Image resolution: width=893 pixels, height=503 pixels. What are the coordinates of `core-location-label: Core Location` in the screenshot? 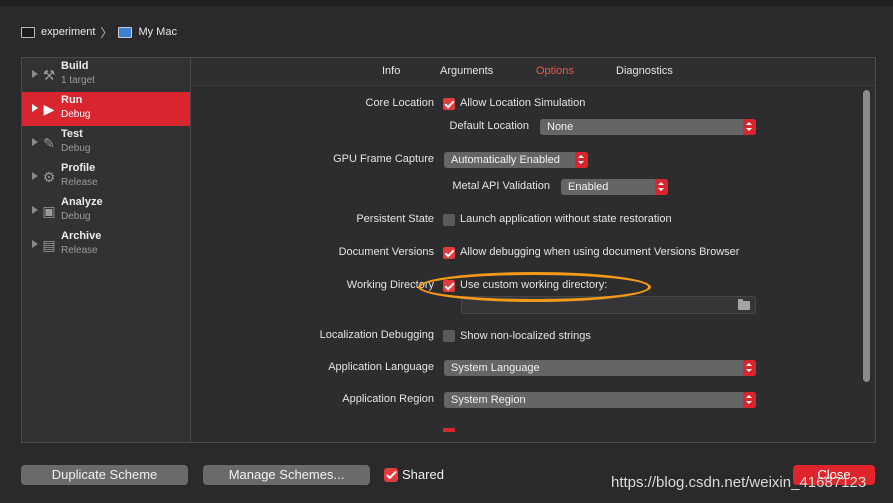 It's located at (400, 103).